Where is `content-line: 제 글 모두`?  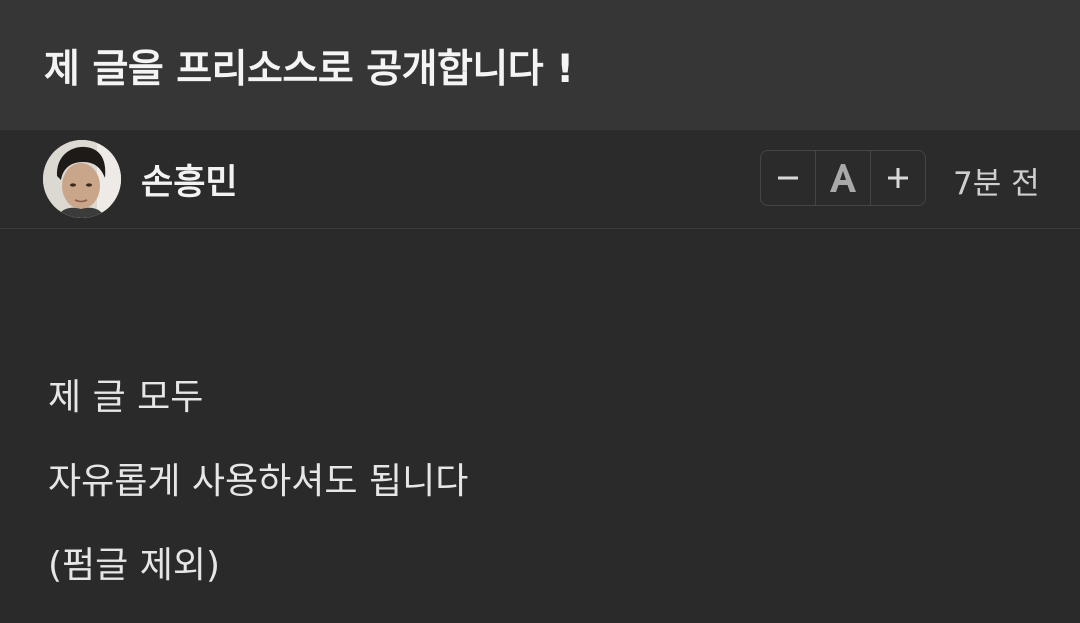 content-line: 제 글 모두 is located at coordinates (126, 397).